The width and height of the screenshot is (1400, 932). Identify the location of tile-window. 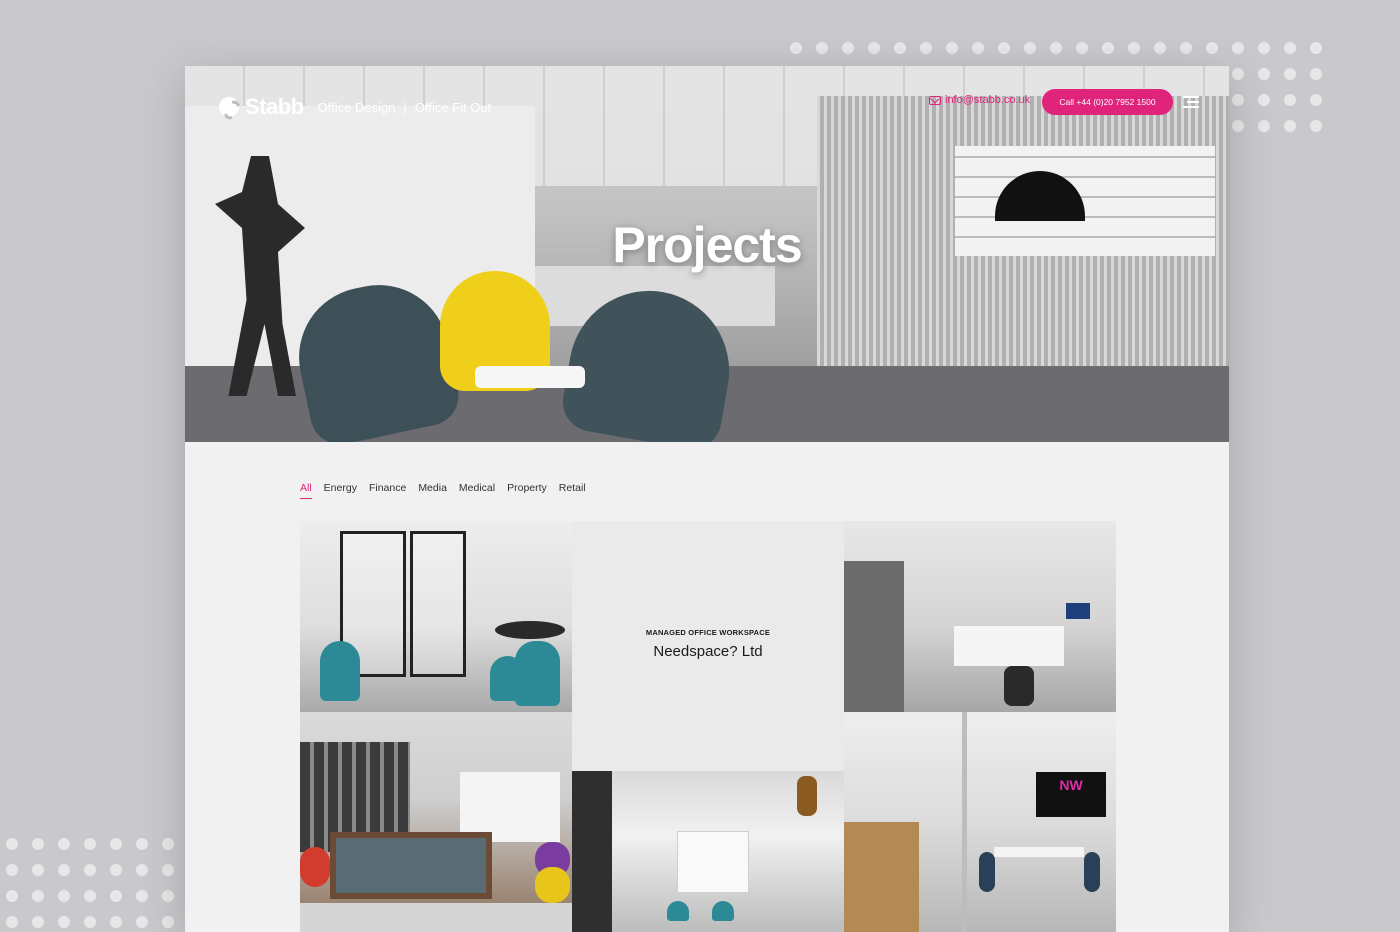
(713, 862).